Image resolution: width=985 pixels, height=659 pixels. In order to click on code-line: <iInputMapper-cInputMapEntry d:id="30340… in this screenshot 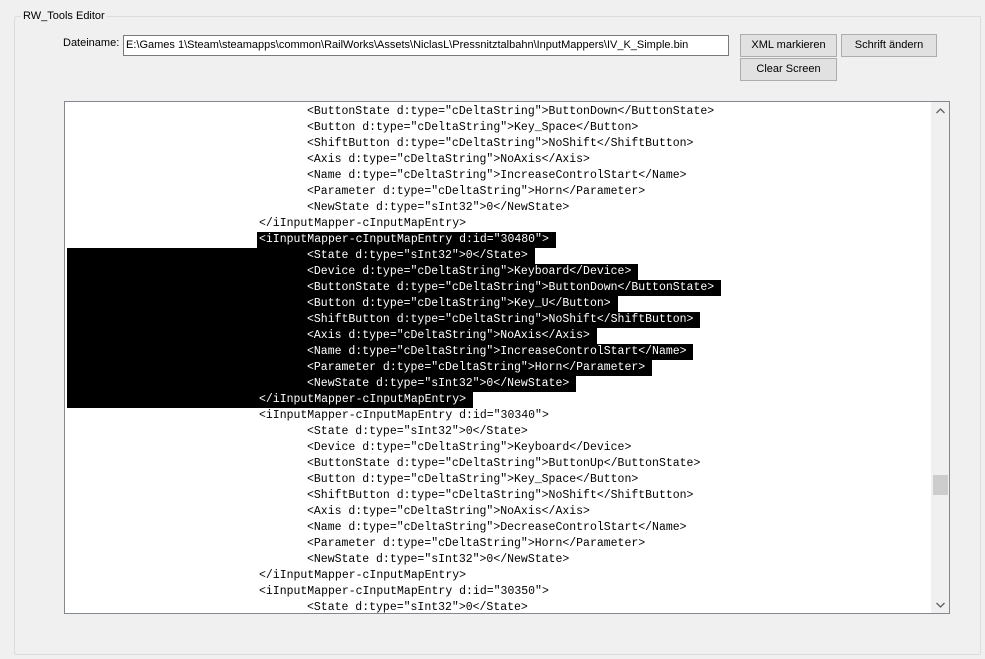, I will do `click(498, 416)`.